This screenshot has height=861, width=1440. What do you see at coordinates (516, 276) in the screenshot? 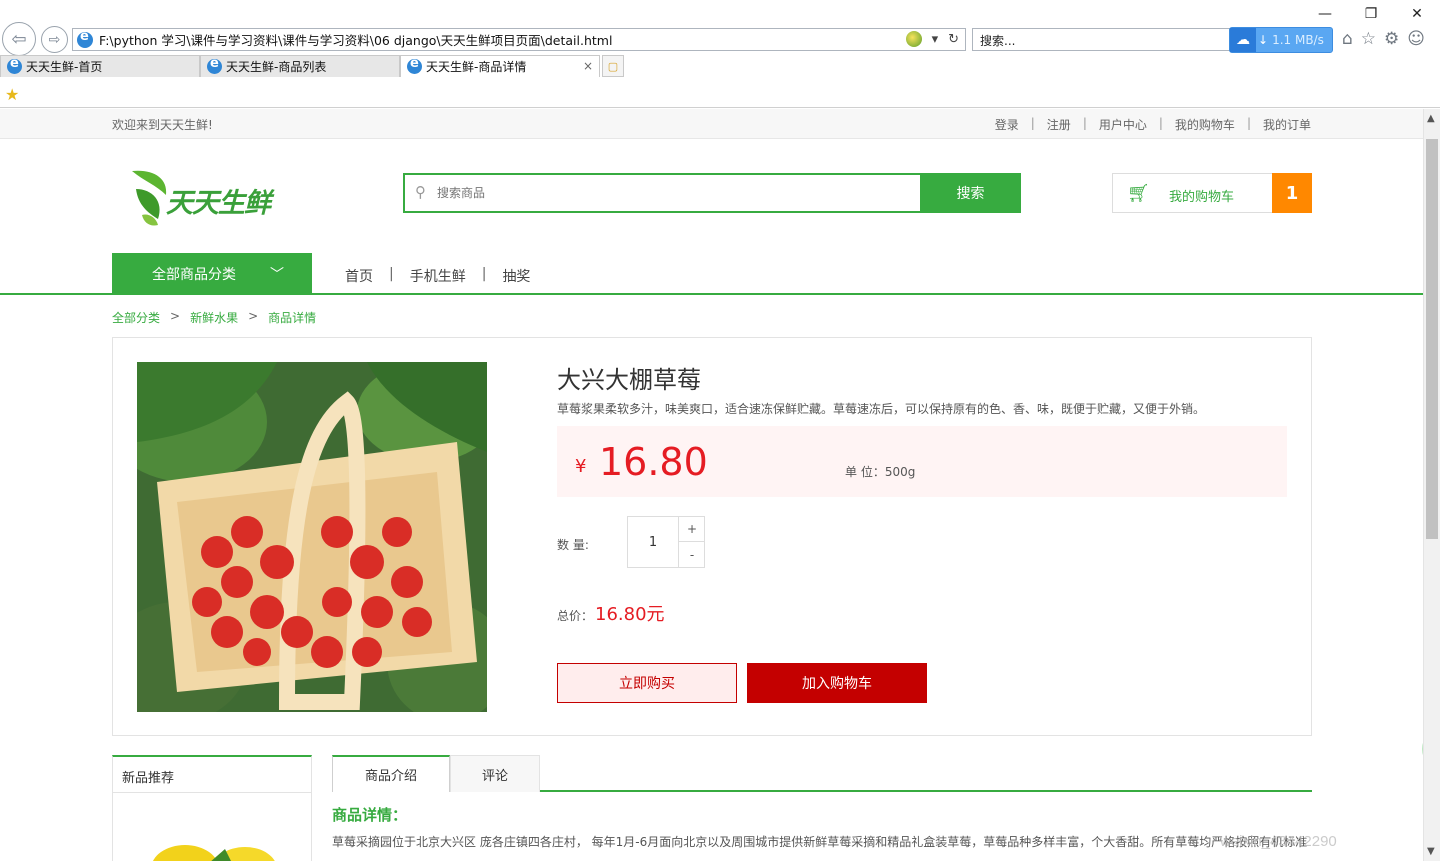
I see `nav-lottery-link: 抽奖` at bounding box center [516, 276].